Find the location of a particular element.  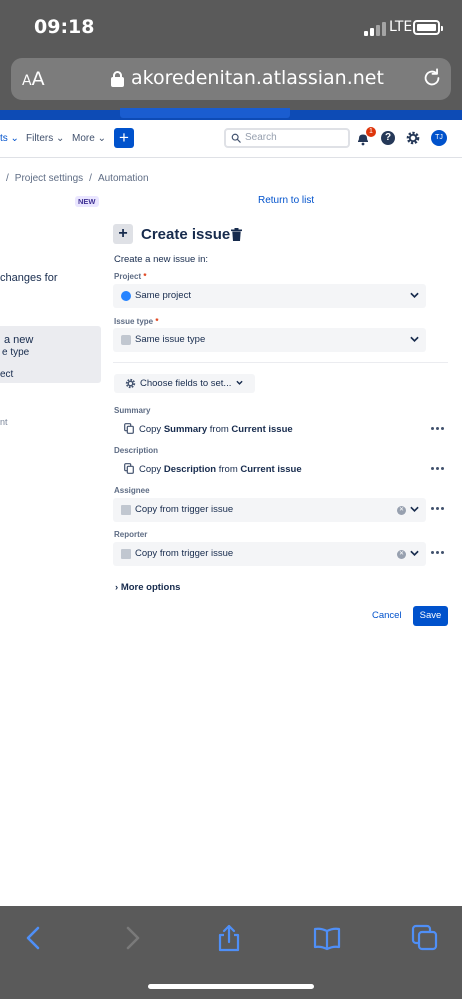

assignee-select: Copy from trigger issue ✕ is located at coordinates (269, 510).